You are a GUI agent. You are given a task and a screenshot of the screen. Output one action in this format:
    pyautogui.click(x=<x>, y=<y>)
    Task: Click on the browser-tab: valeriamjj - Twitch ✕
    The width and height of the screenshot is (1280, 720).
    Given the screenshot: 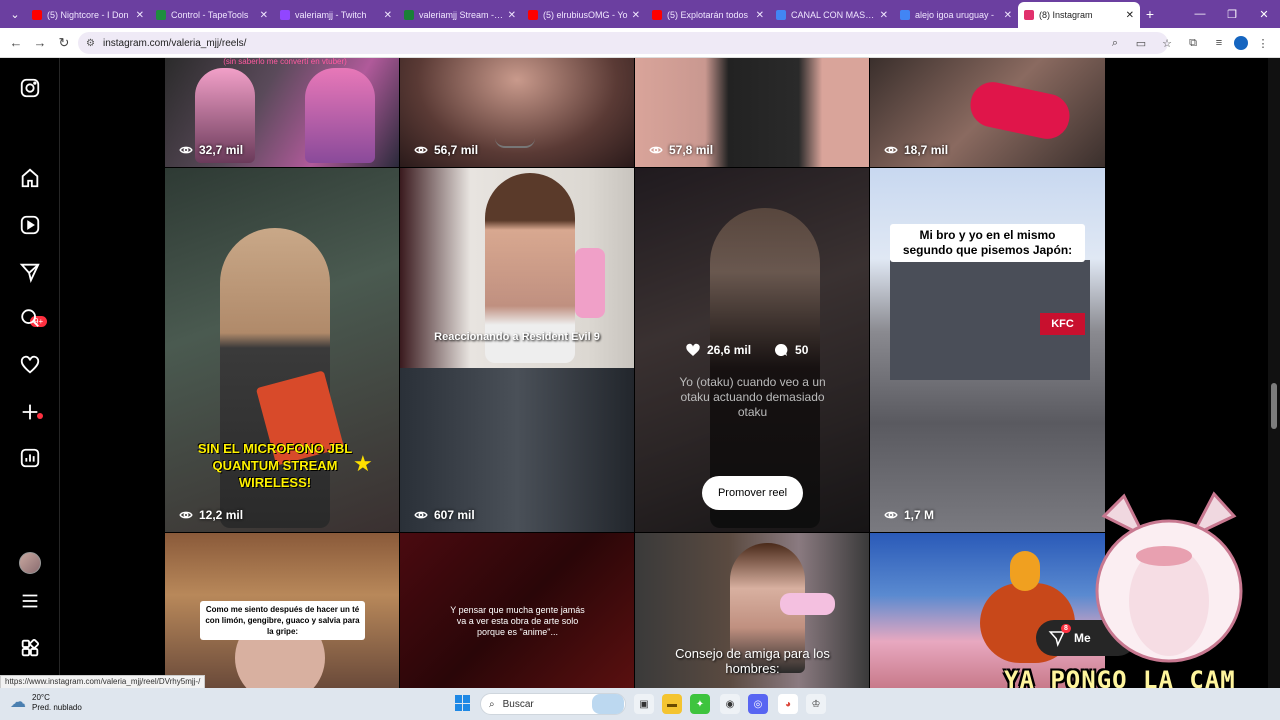 What is the action you would take?
    pyautogui.click(x=336, y=15)
    